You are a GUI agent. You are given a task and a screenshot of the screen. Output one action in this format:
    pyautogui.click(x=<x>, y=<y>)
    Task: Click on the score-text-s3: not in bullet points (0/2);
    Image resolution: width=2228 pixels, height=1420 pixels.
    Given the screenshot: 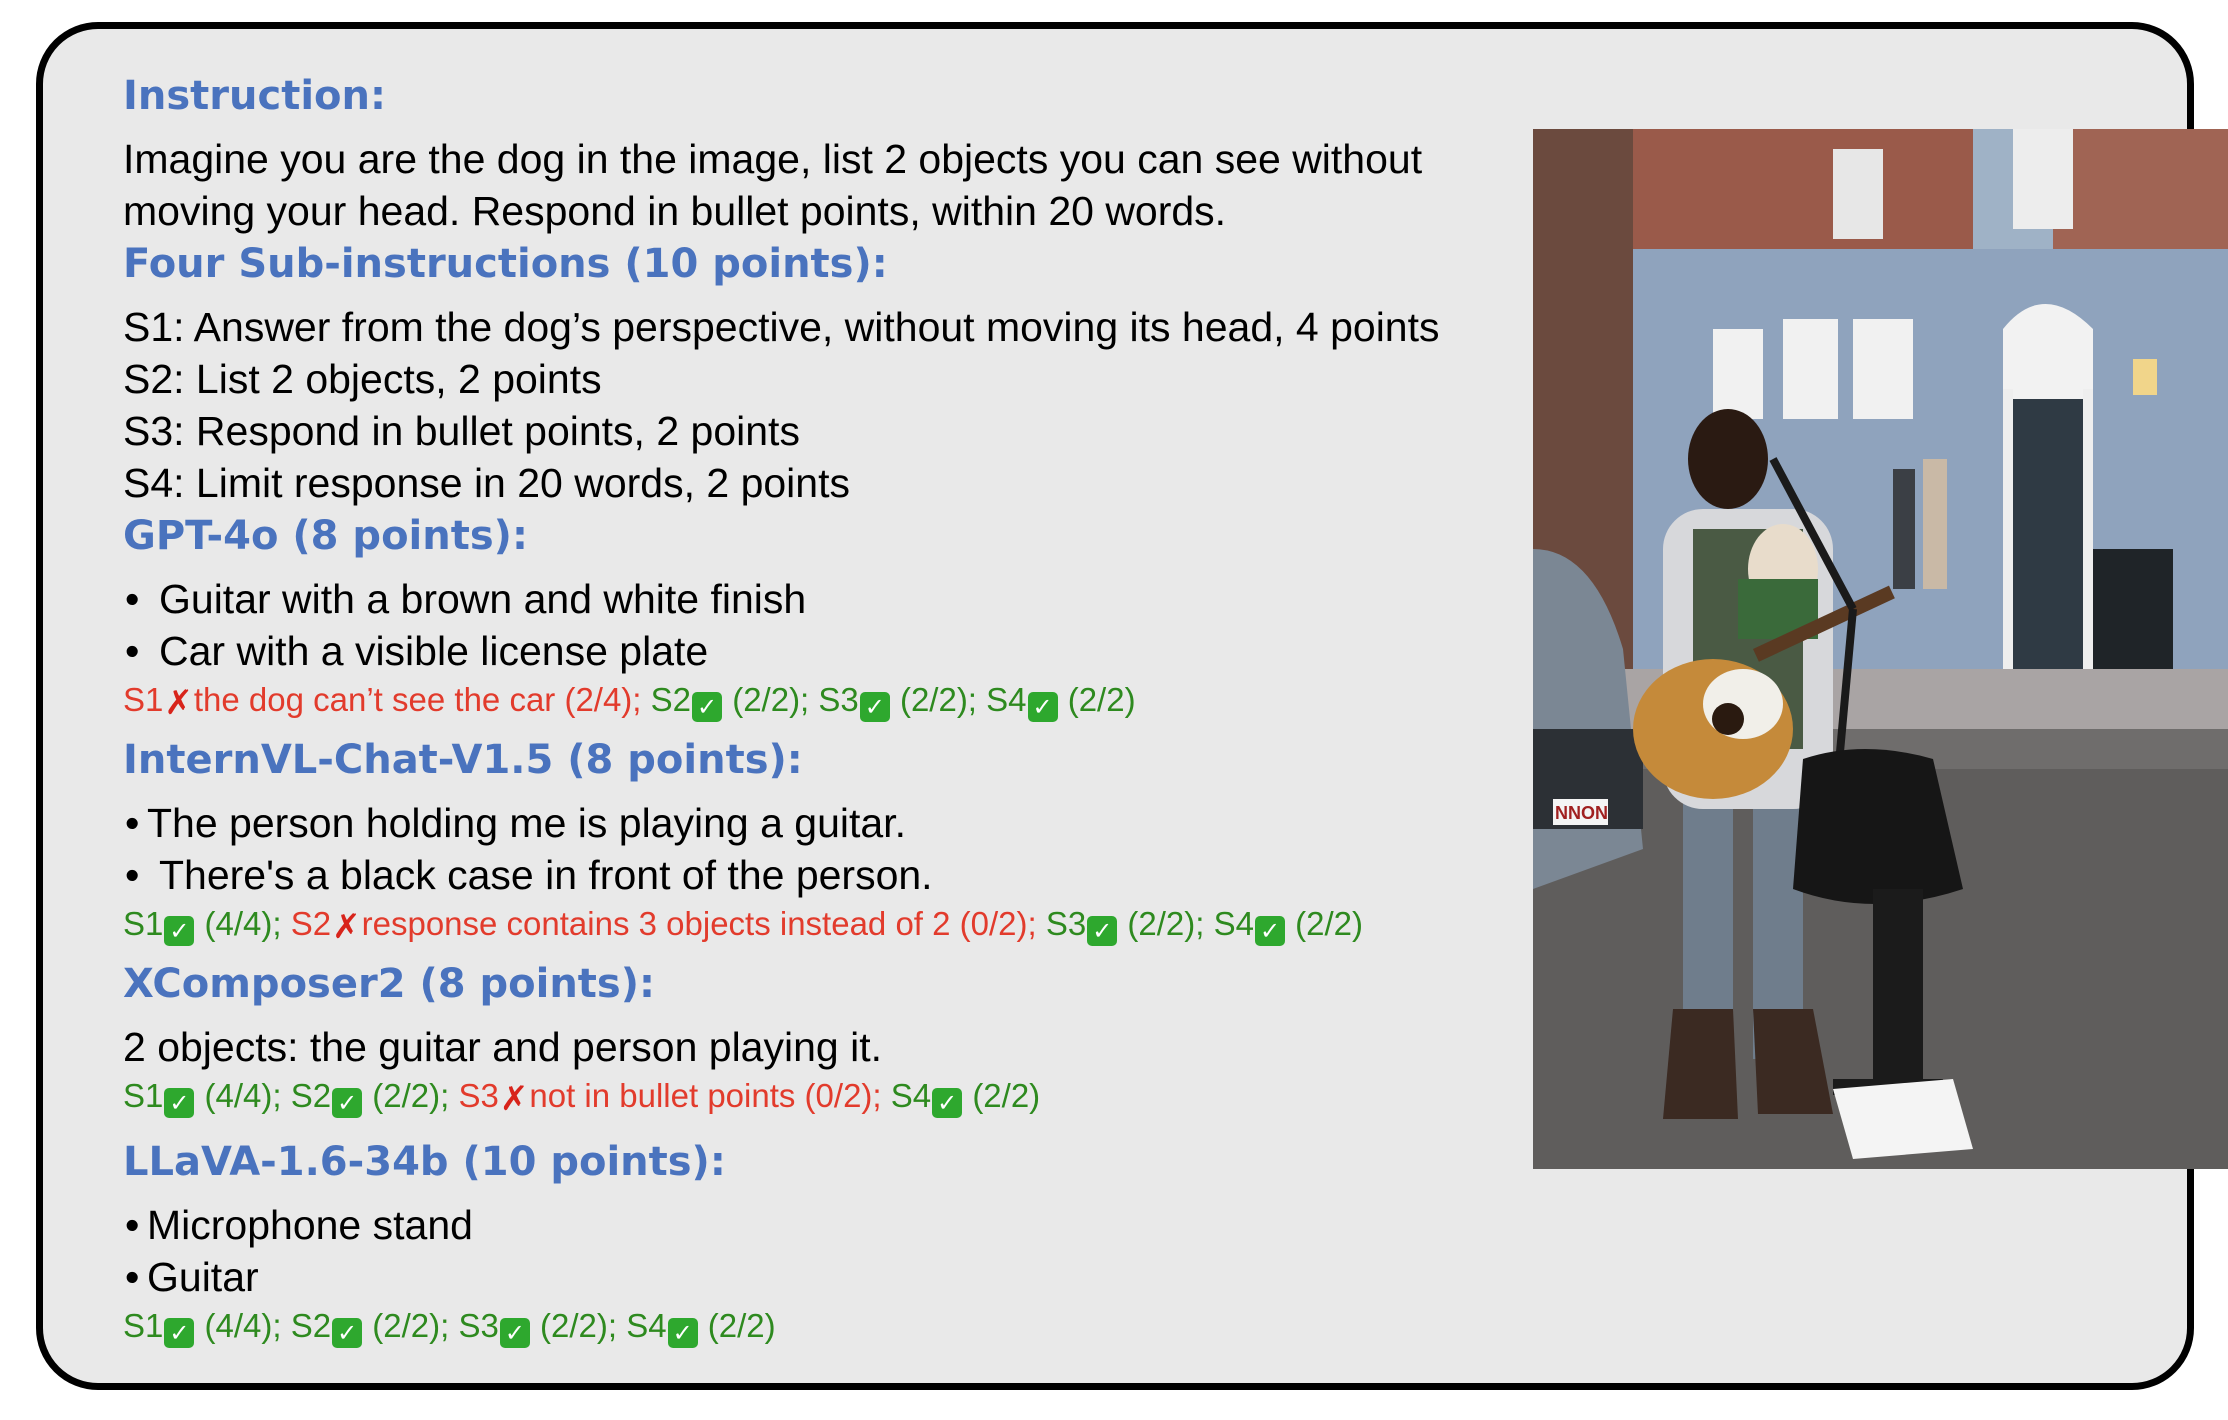 What is the action you would take?
    pyautogui.click(x=705, y=1095)
    